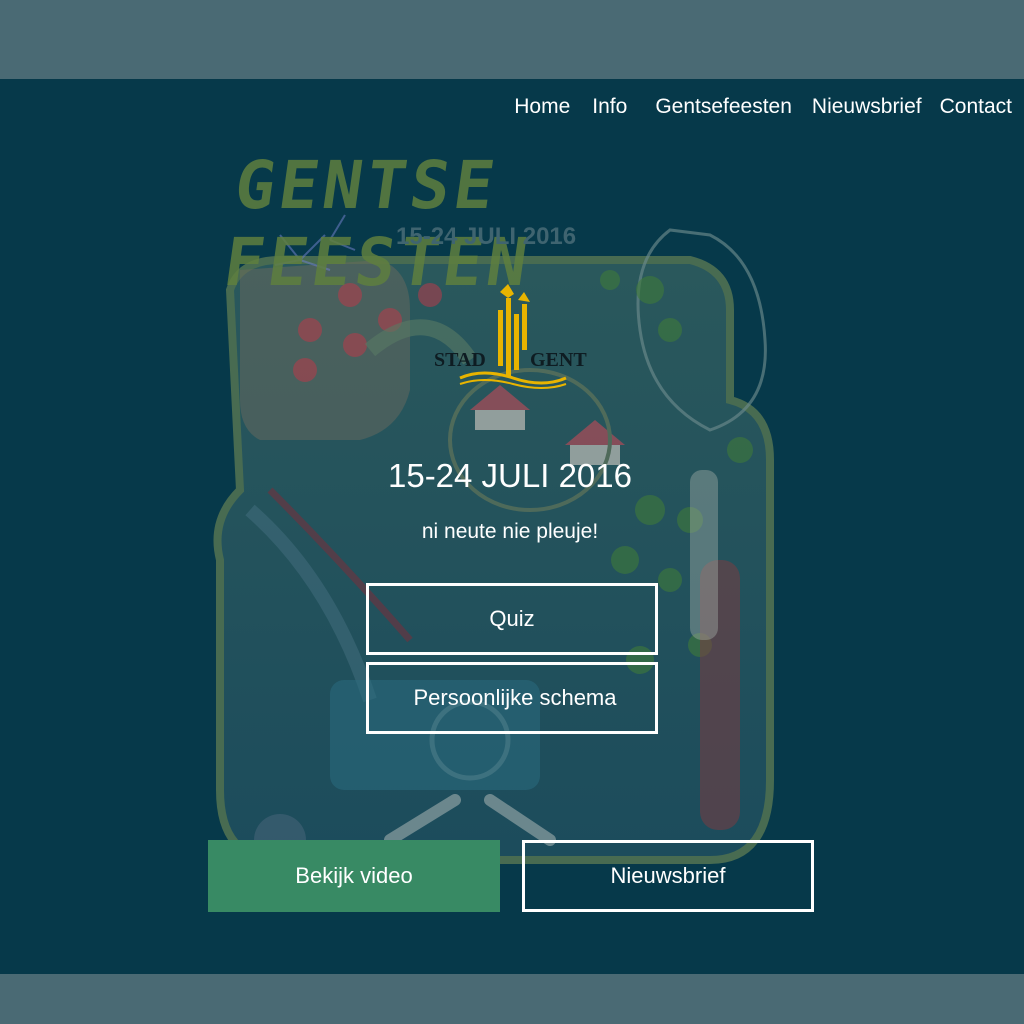  What do you see at coordinates (512, 698) in the screenshot?
I see `personal-schedule-button: Persoonlijke schema` at bounding box center [512, 698].